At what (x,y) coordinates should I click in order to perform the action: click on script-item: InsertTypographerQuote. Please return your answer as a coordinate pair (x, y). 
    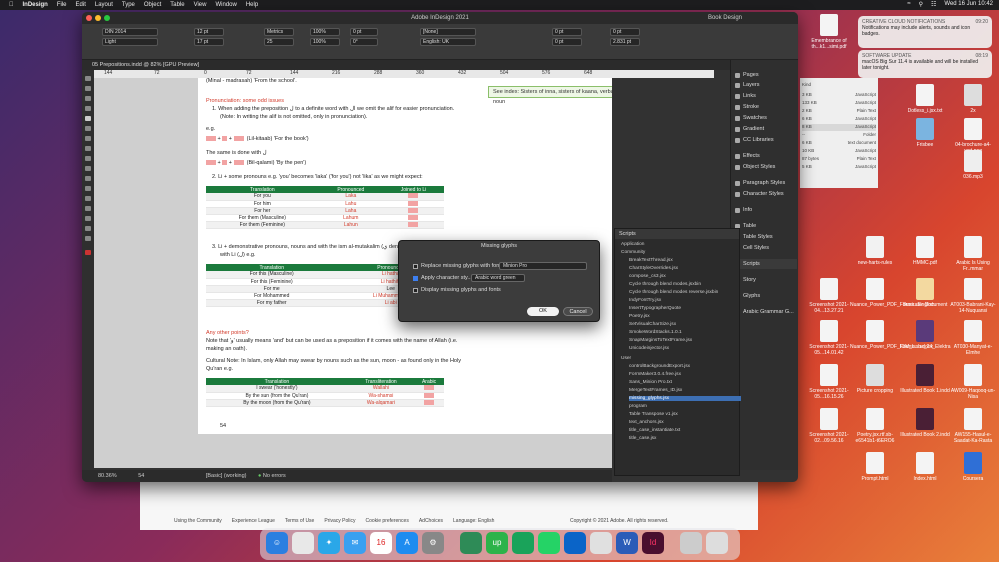
    Looking at the image, I should click on (655, 308).